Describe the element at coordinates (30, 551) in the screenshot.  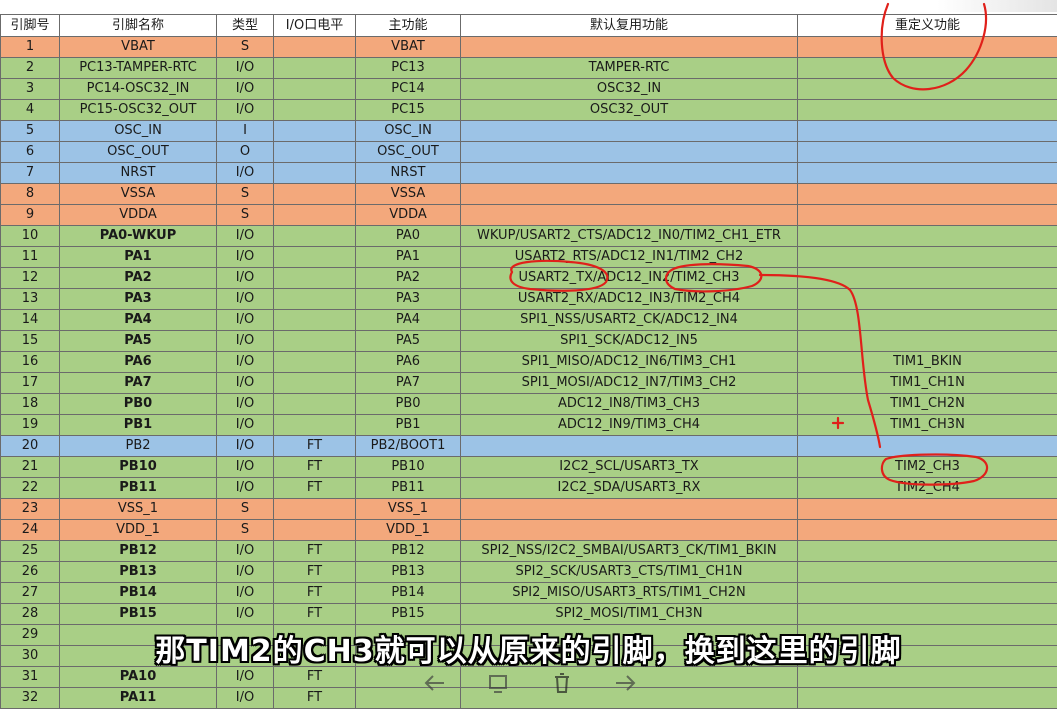
I see `cell-pin-no: 25` at that location.